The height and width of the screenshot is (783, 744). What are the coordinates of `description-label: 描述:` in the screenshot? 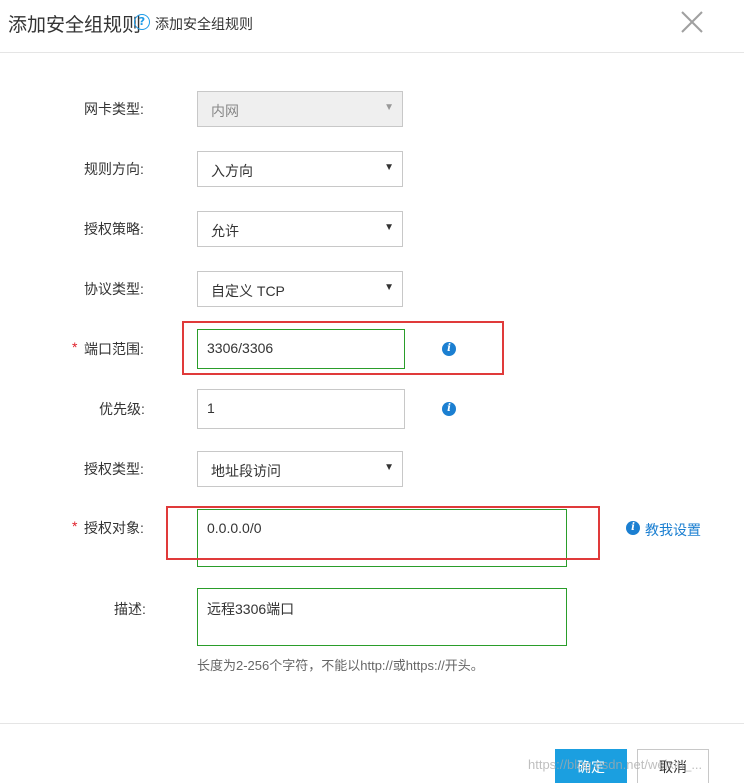 It's located at (130, 609).